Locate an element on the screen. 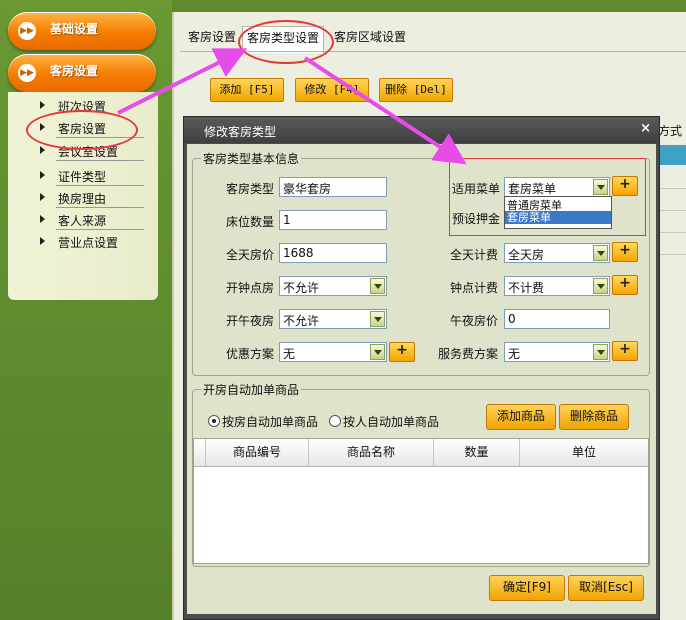  arrow-sidebar-to-tab is located at coordinates (182, 81).